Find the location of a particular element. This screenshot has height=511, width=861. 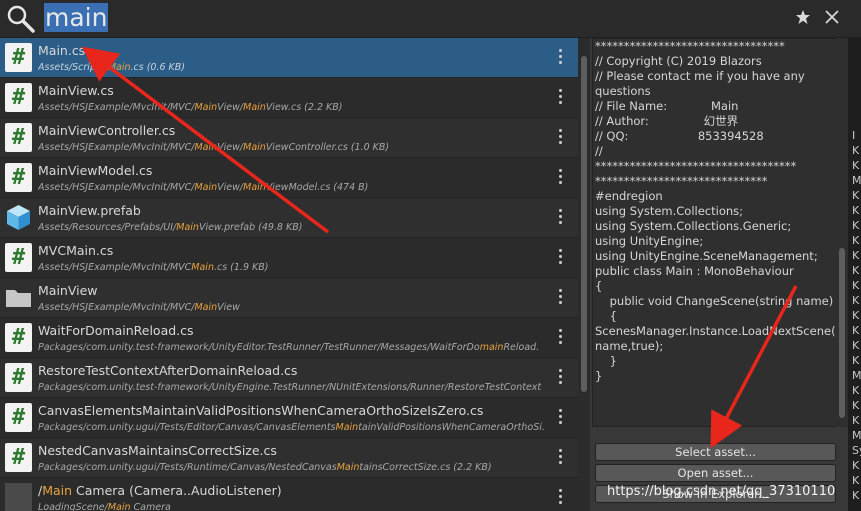

result-title: /Main Camera (Camera..AudioListener) is located at coordinates (160, 490).